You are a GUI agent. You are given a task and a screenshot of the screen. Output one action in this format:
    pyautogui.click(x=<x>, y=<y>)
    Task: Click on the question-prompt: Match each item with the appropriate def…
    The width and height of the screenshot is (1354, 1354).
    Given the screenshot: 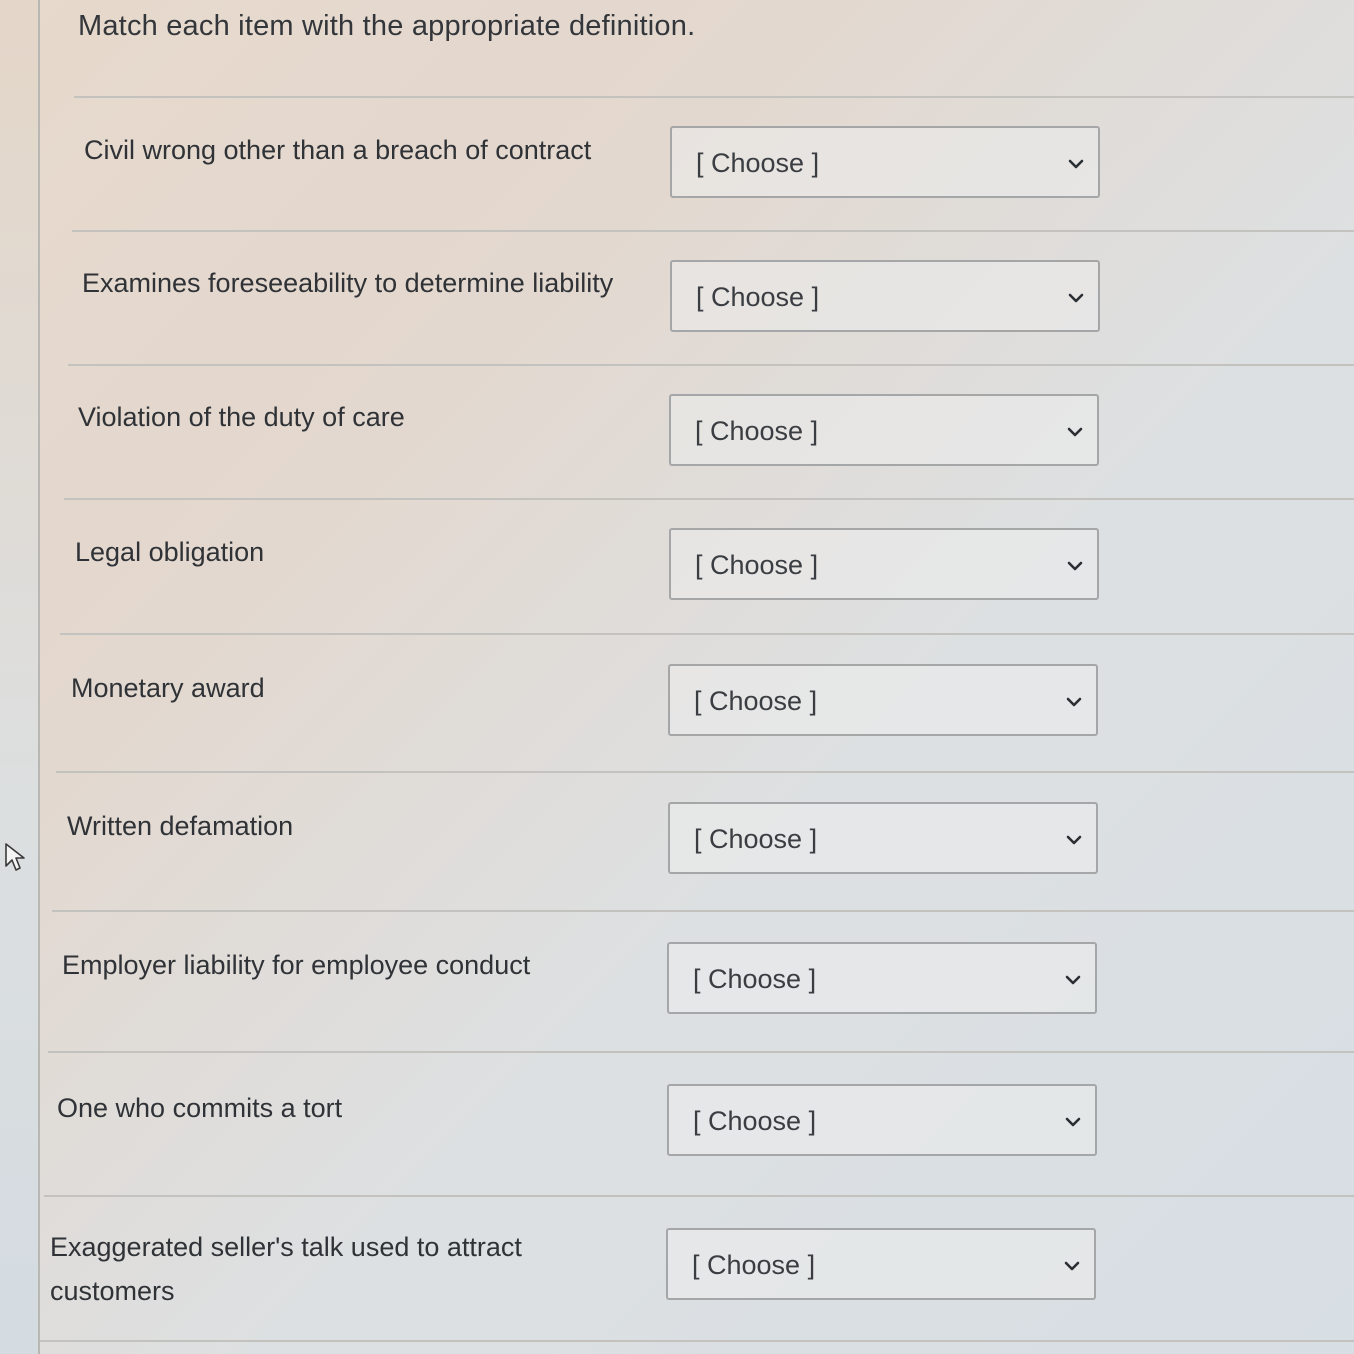 What is the action you would take?
    pyautogui.click(x=387, y=26)
    